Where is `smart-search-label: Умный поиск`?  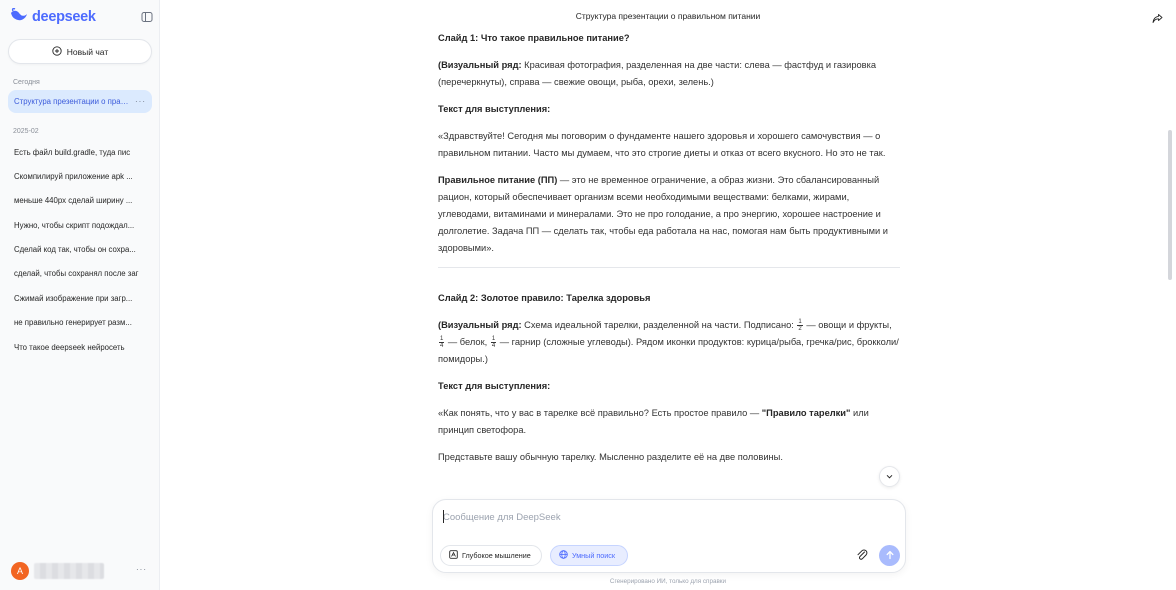
smart-search-label: Умный поиск is located at coordinates (593, 555).